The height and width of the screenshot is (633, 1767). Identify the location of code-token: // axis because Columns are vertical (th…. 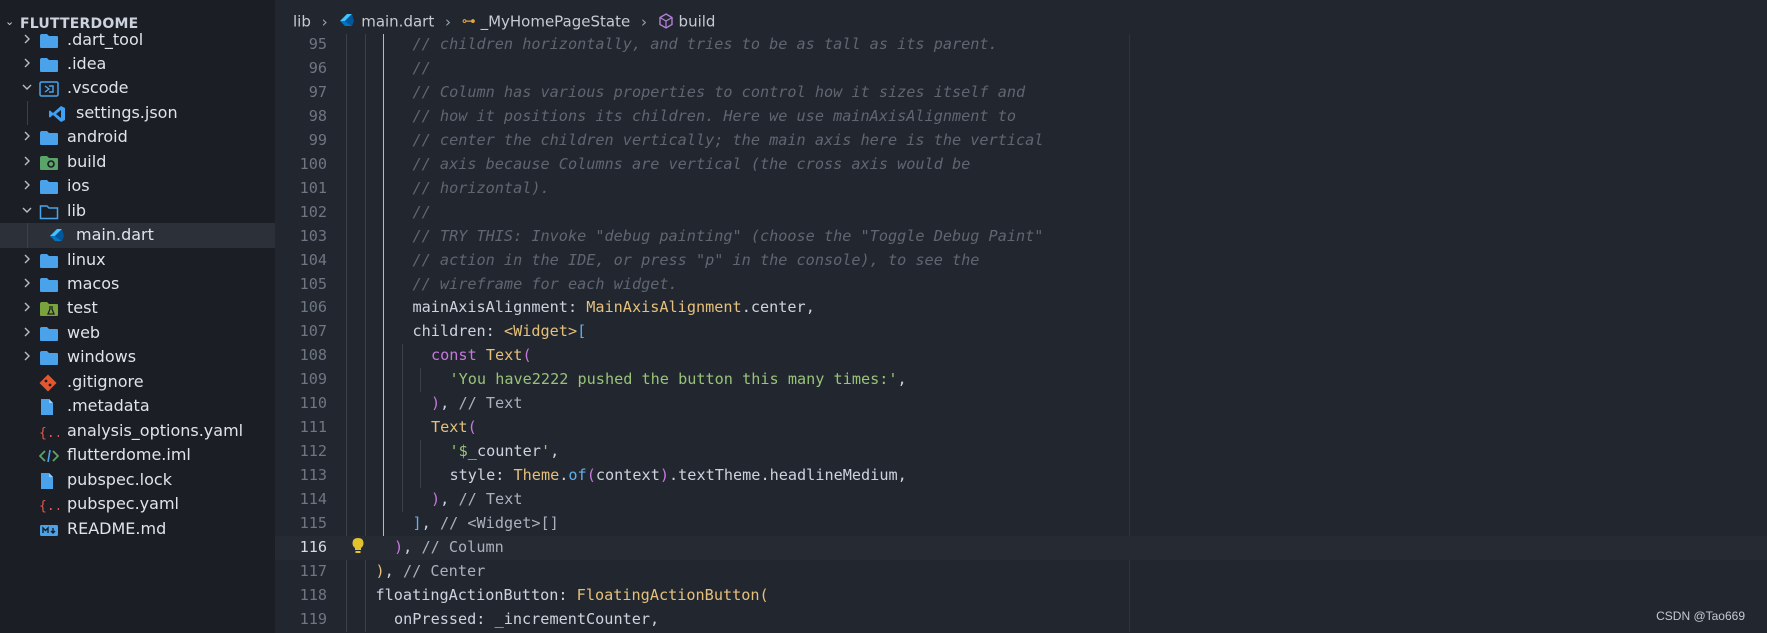
(691, 163).